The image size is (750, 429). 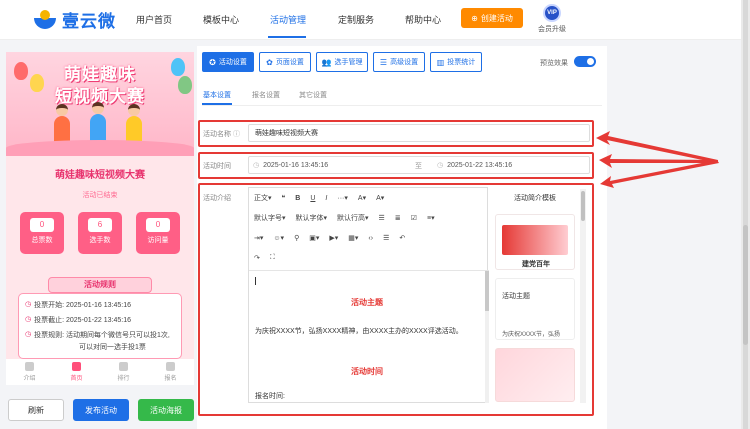 I want to click on signup-icon, so click(x=170, y=366).